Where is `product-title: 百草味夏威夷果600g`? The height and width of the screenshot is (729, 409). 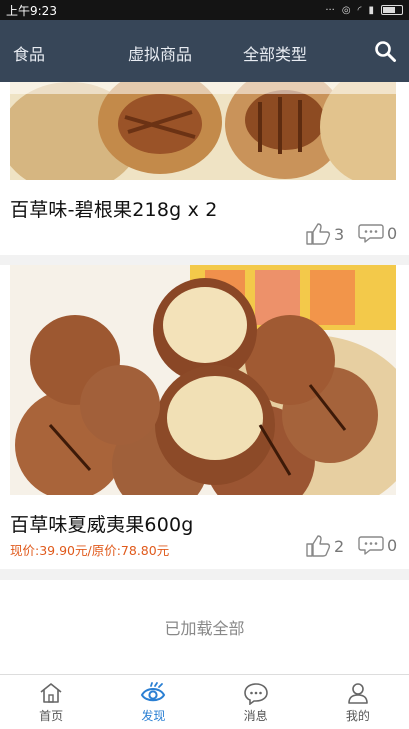
product-title: 百草味夏威夷果600g is located at coordinates (102, 523).